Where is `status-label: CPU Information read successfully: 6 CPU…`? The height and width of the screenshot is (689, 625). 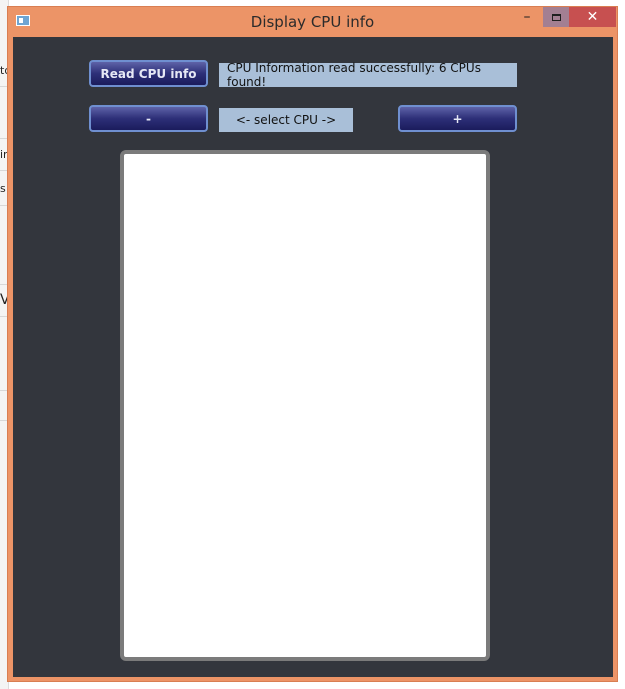
status-label: CPU Information read successfully: 6 CPU… is located at coordinates (368, 75).